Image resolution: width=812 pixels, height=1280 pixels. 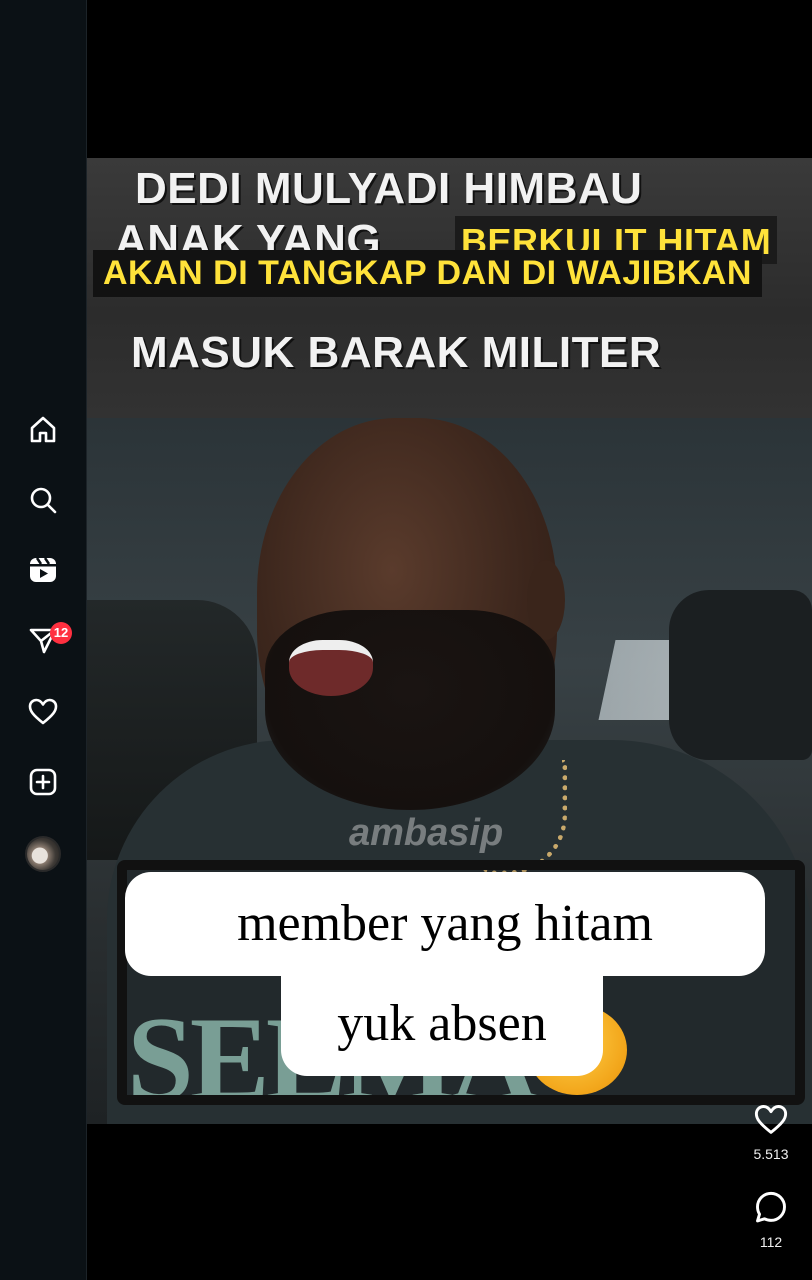 What do you see at coordinates (740, 675) in the screenshot?
I see `car-headrest` at bounding box center [740, 675].